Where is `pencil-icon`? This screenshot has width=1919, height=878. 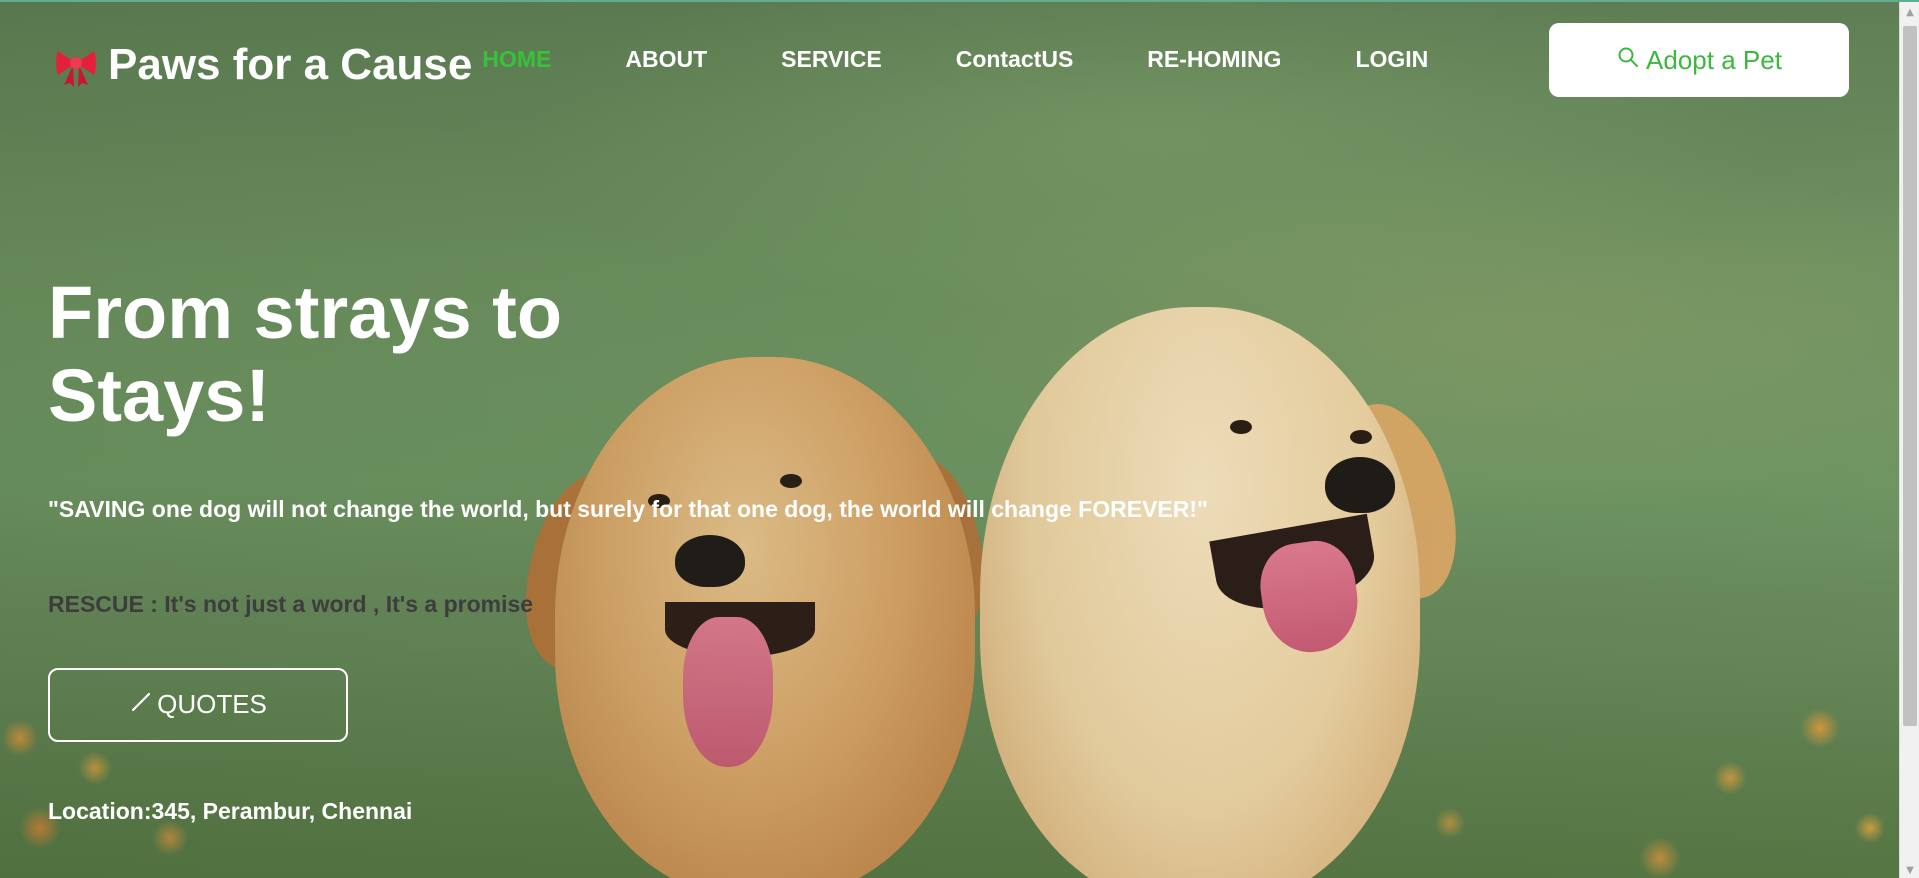
pencil-icon is located at coordinates (141, 704).